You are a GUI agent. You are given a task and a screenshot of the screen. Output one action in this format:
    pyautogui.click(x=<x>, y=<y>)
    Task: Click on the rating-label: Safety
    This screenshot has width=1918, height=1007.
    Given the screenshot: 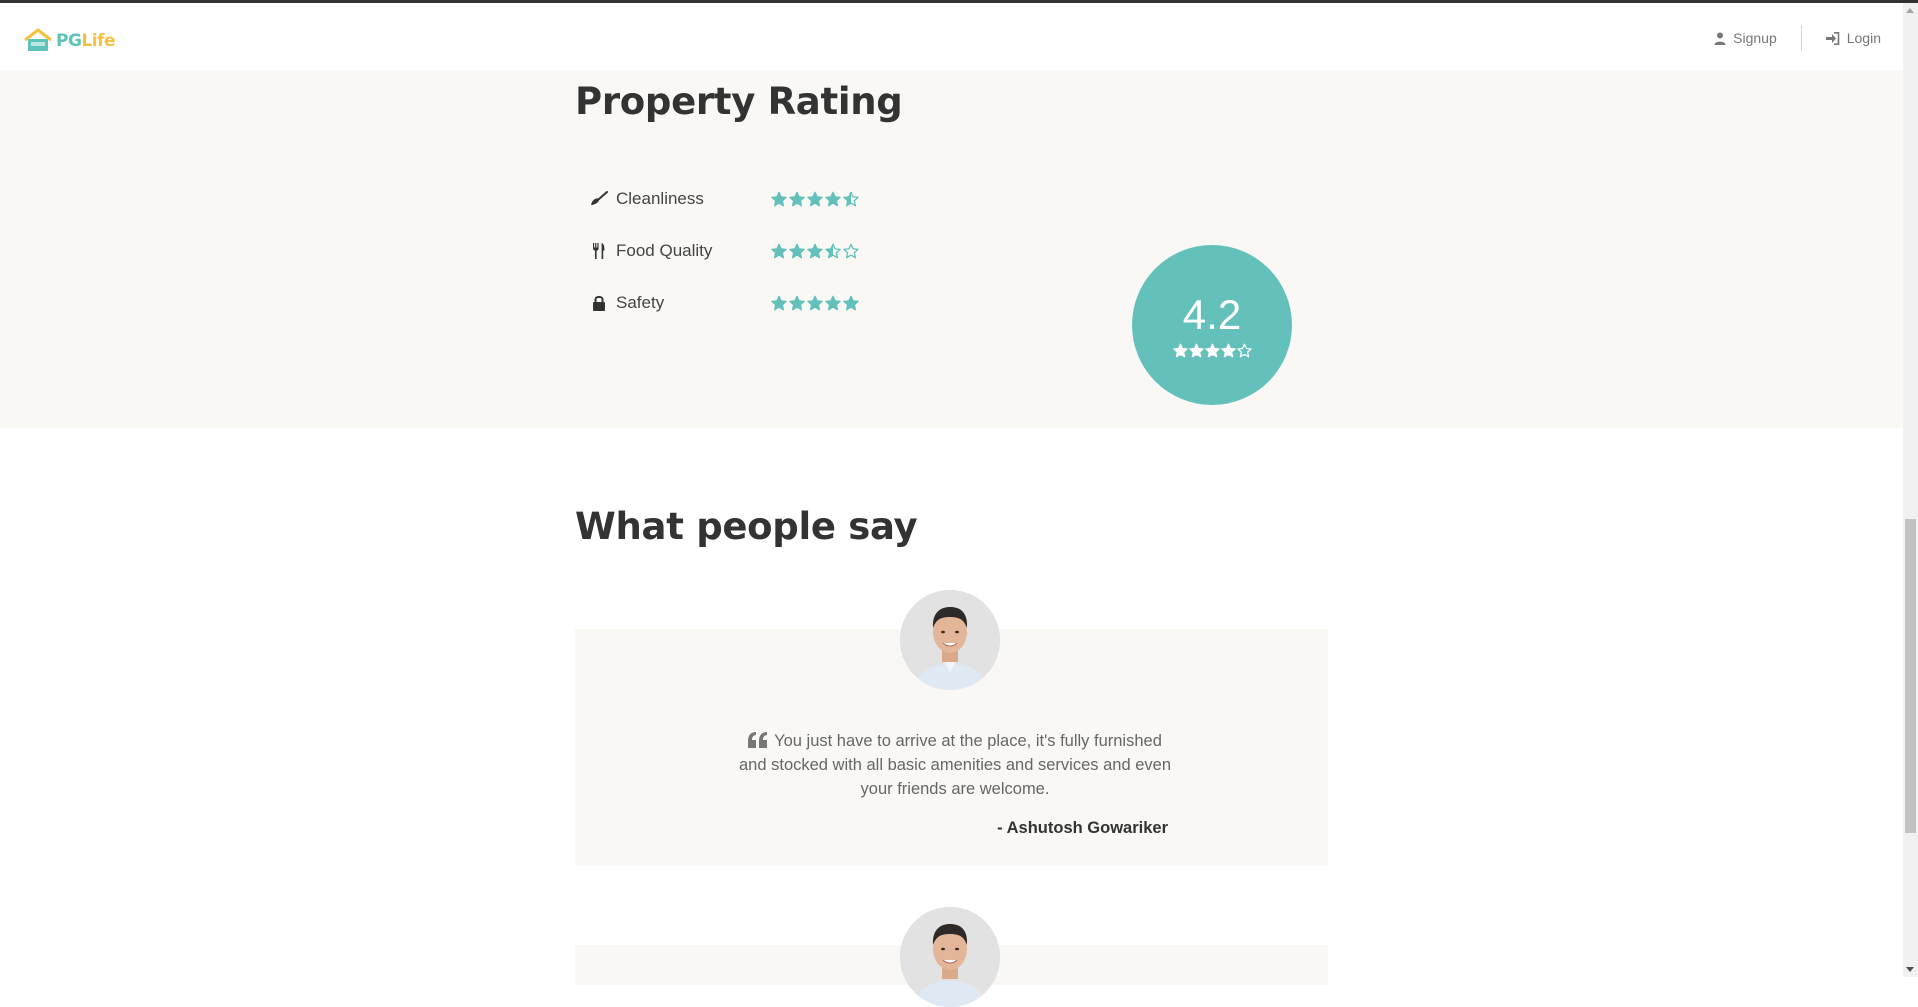 What is the action you would take?
    pyautogui.click(x=640, y=302)
    